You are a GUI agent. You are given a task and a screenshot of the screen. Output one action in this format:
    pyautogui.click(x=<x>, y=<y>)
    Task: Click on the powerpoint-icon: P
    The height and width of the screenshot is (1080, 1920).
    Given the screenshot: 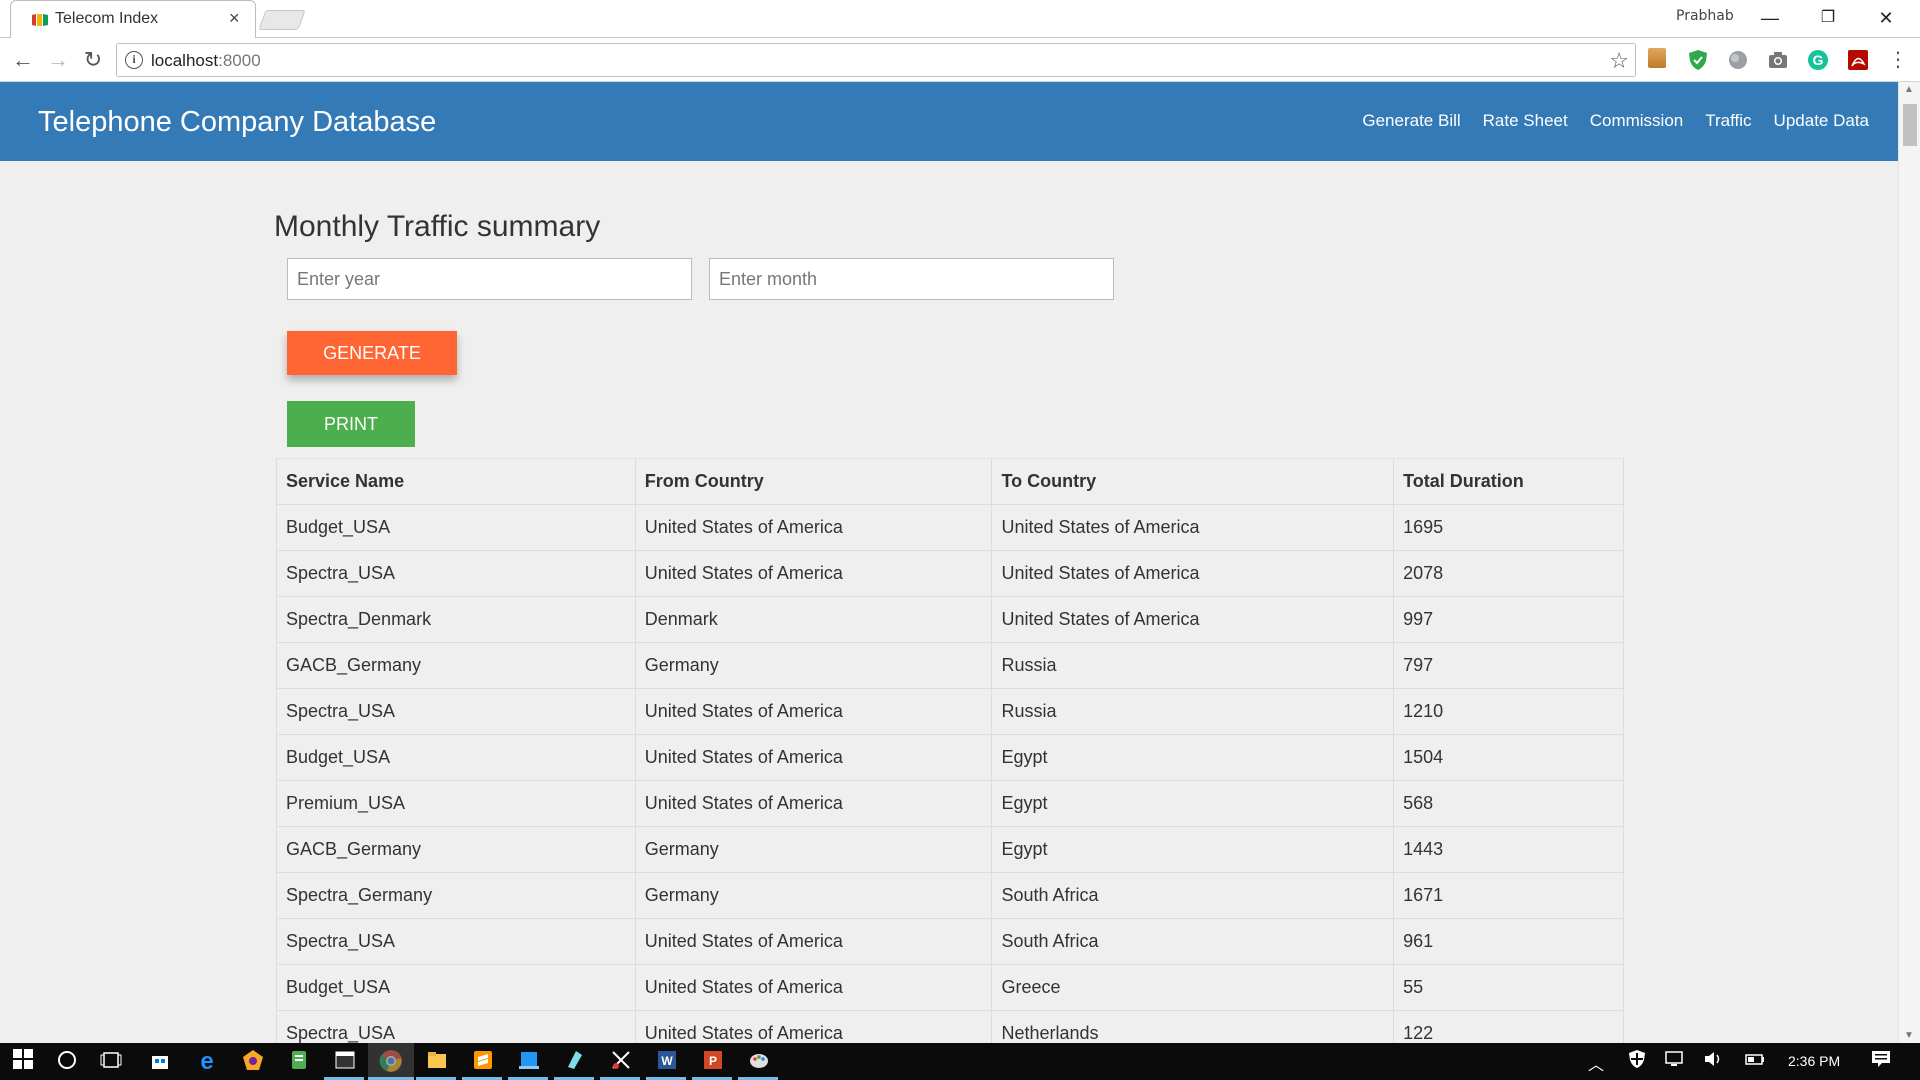 What is the action you would take?
    pyautogui.click(x=713, y=1062)
    